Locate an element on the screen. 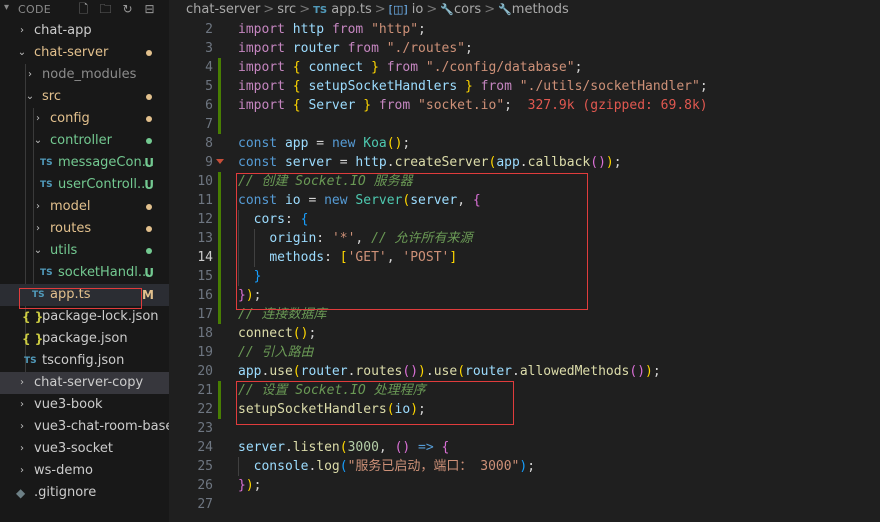  code-text: }); is located at coordinates (250, 485).